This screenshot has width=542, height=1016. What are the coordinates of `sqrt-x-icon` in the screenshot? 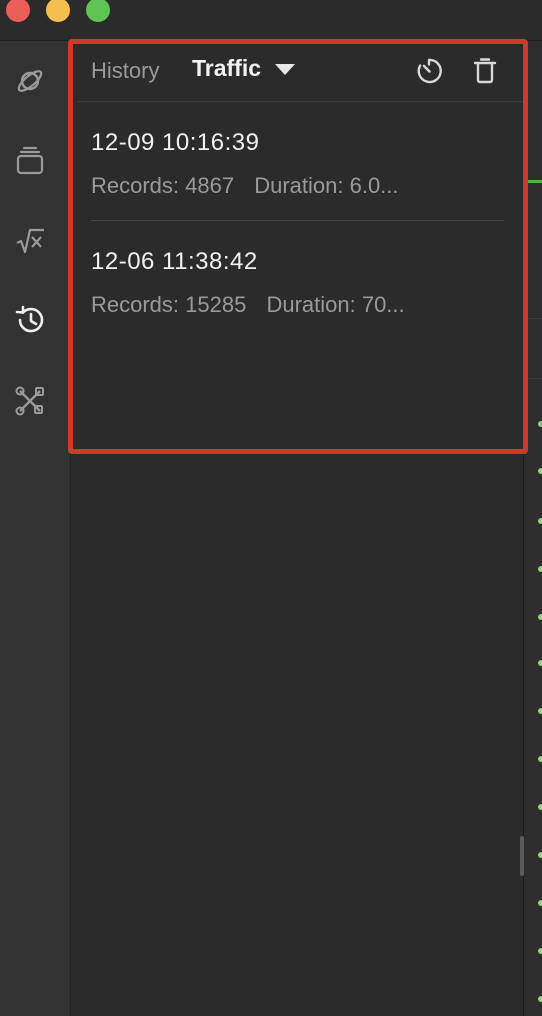 It's located at (30, 241).